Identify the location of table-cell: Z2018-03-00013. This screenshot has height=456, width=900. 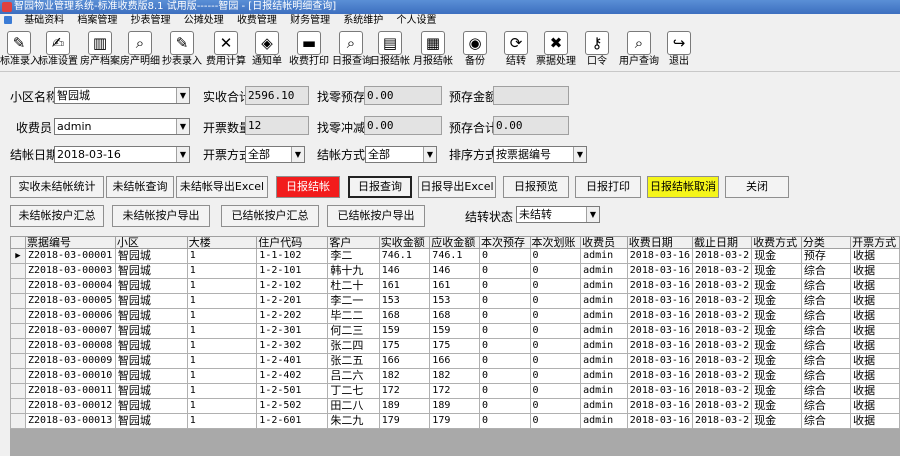
(70, 421).